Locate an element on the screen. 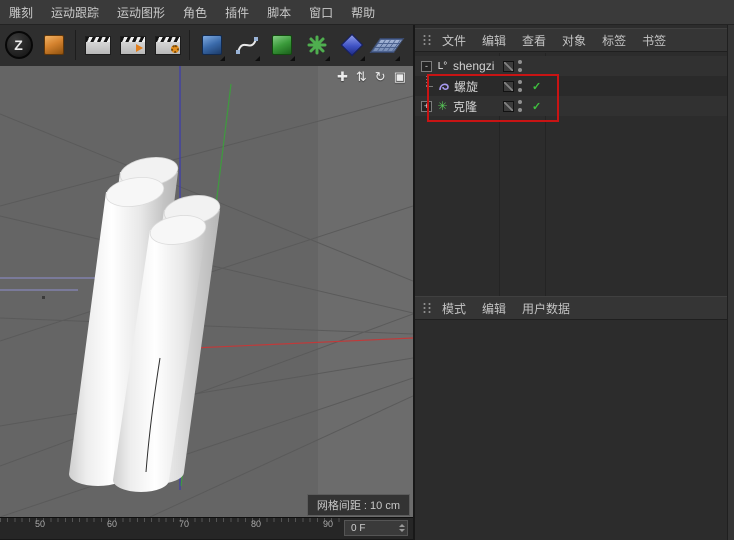  render-settings-icon is located at coordinates (167, 45).